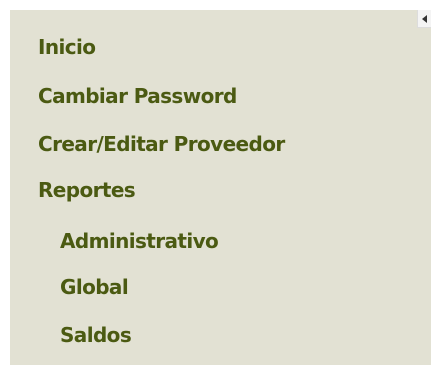  Describe the element at coordinates (94, 287) in the screenshot. I see `submenu-item-global: Global` at that location.